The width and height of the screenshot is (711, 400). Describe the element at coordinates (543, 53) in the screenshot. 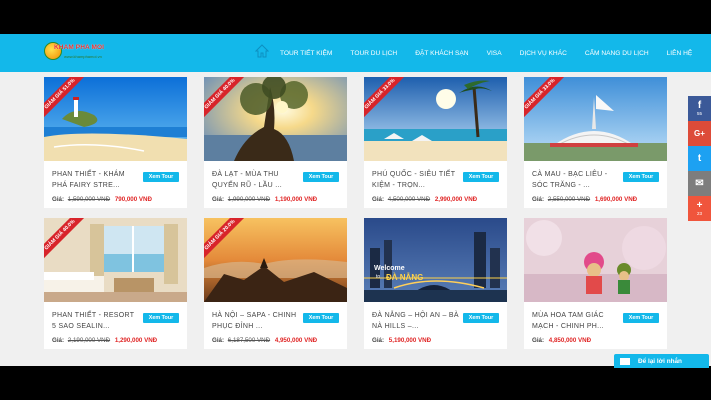

I see `nav-item-dich-vu-khac: DỊCH VỤ KHÁC` at that location.